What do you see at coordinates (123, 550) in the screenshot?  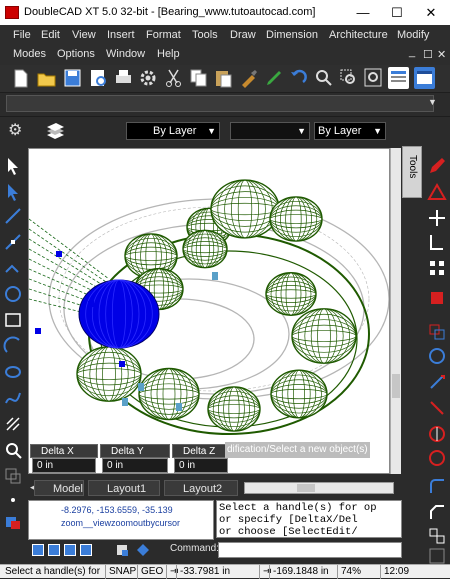 I see `print-mini-icon` at bounding box center [123, 550].